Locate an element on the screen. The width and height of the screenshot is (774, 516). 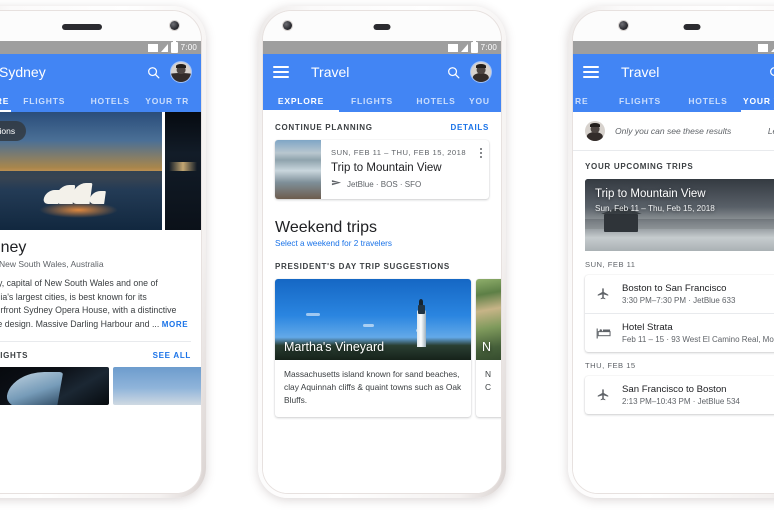
tab-explore: RE is located at coordinates (589, 101).